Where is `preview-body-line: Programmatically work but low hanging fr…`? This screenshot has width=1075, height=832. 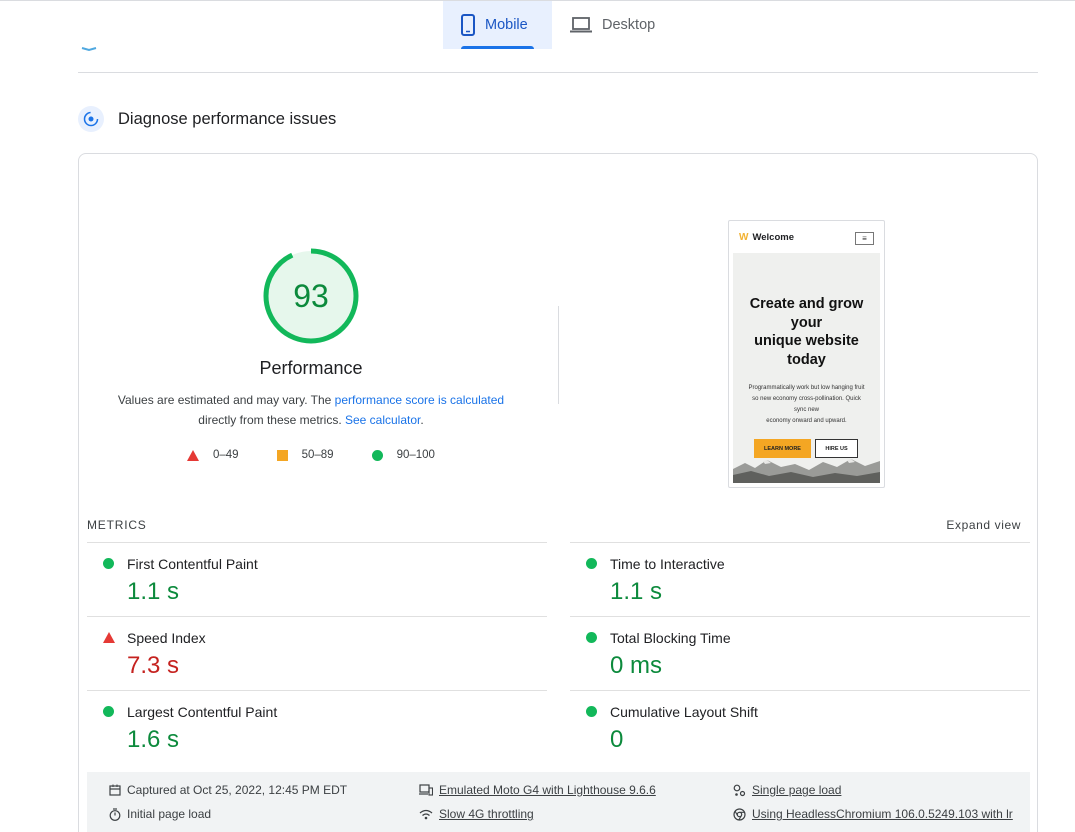
preview-body-line: Programmatically work but low hanging fr… is located at coordinates (806, 388).